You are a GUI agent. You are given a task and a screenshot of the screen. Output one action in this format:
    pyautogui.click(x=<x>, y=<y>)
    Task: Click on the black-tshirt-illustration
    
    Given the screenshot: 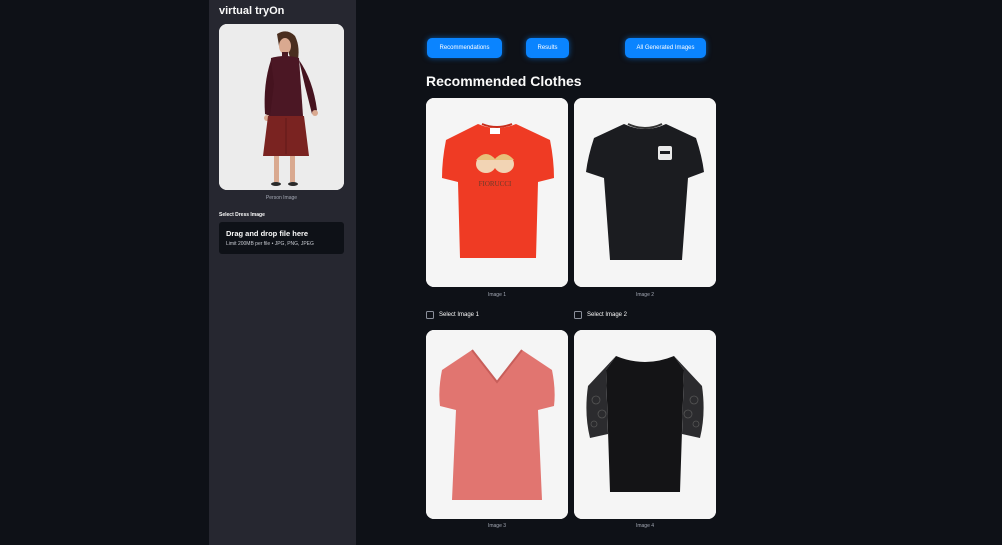 What is the action you would take?
    pyautogui.click(x=645, y=192)
    